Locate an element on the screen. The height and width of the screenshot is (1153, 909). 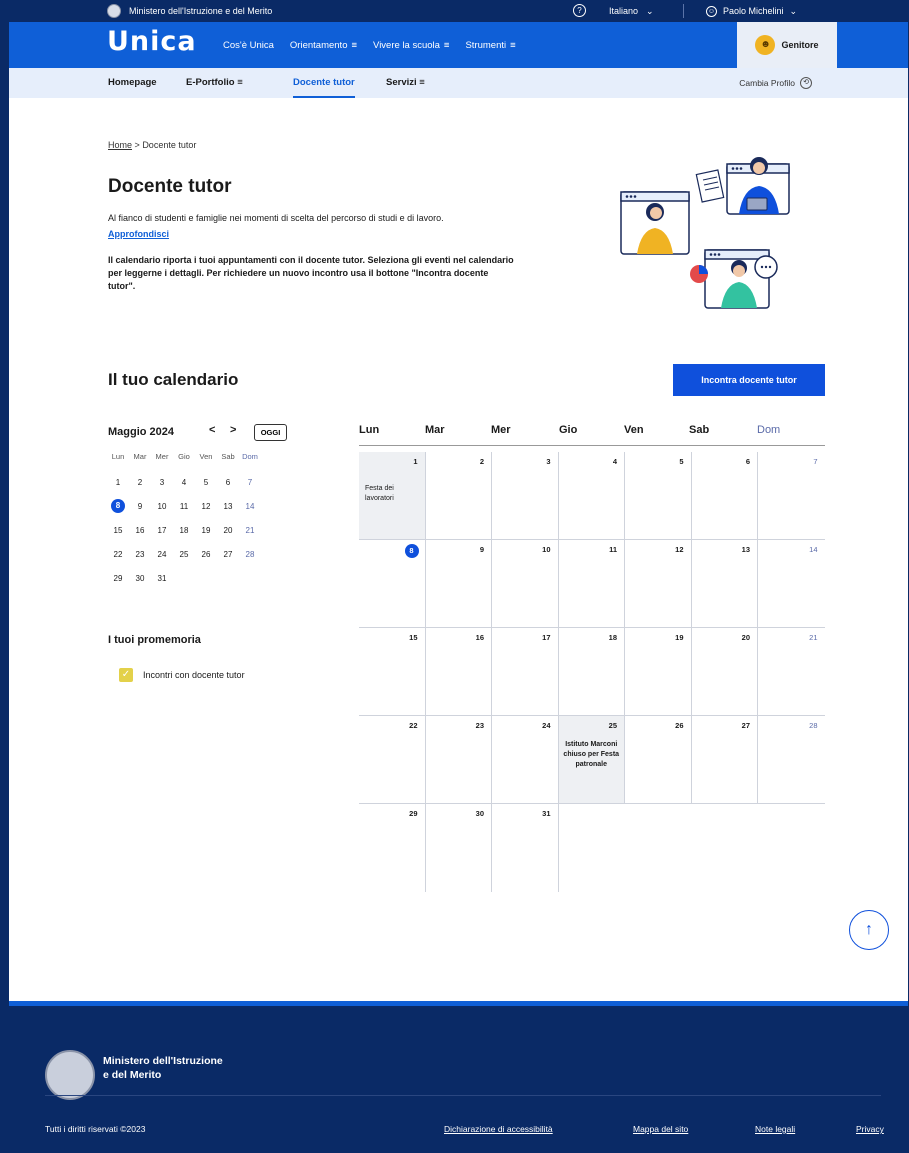
subnav-docente-tutor: Docente tutor is located at coordinates (324, 83).